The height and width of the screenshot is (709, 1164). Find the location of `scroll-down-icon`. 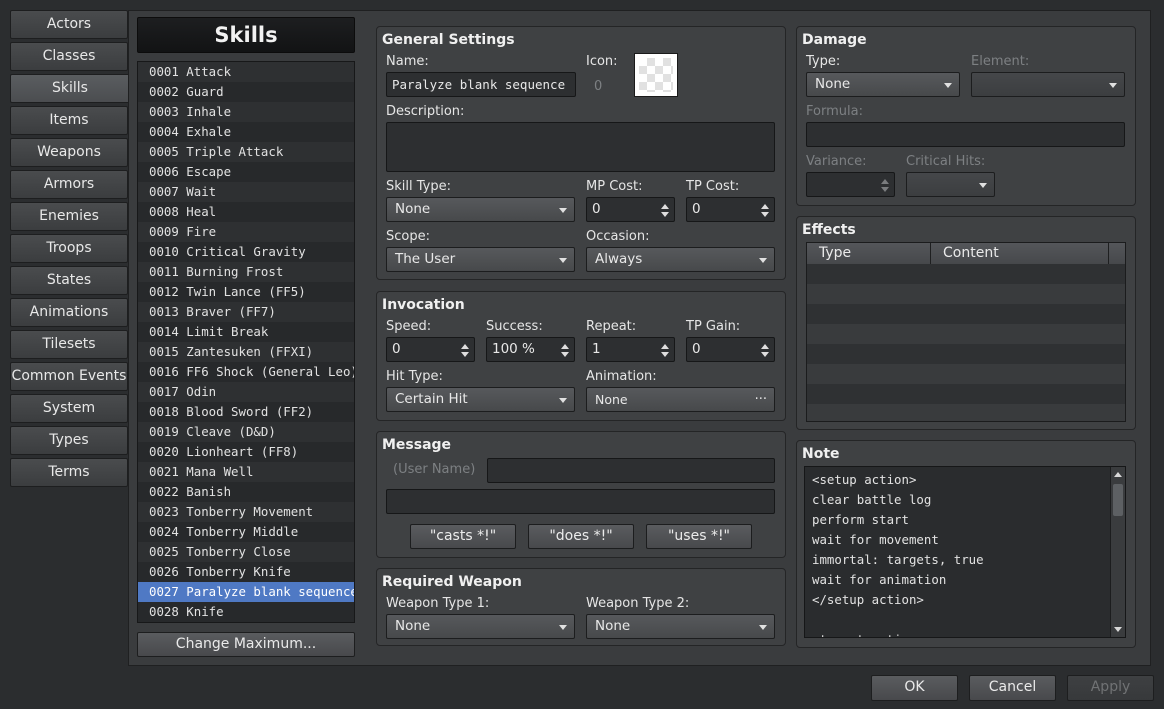

scroll-down-icon is located at coordinates (1118, 629).